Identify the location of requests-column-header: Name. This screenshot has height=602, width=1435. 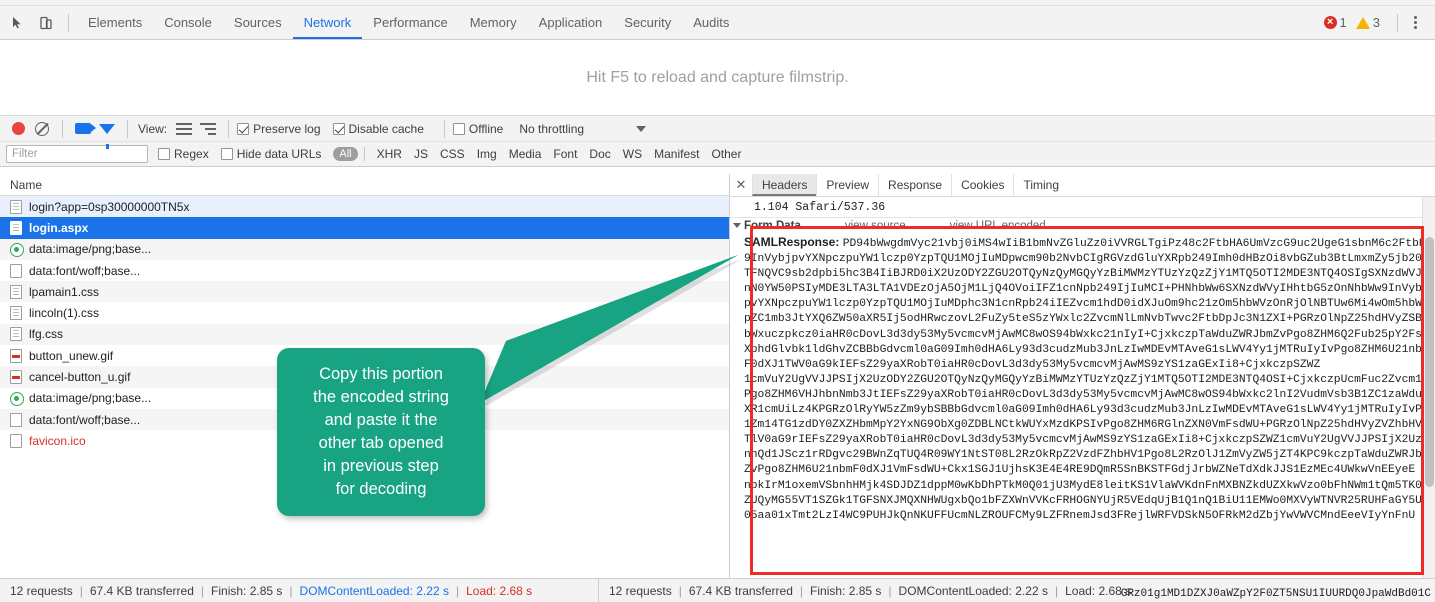
(364, 185).